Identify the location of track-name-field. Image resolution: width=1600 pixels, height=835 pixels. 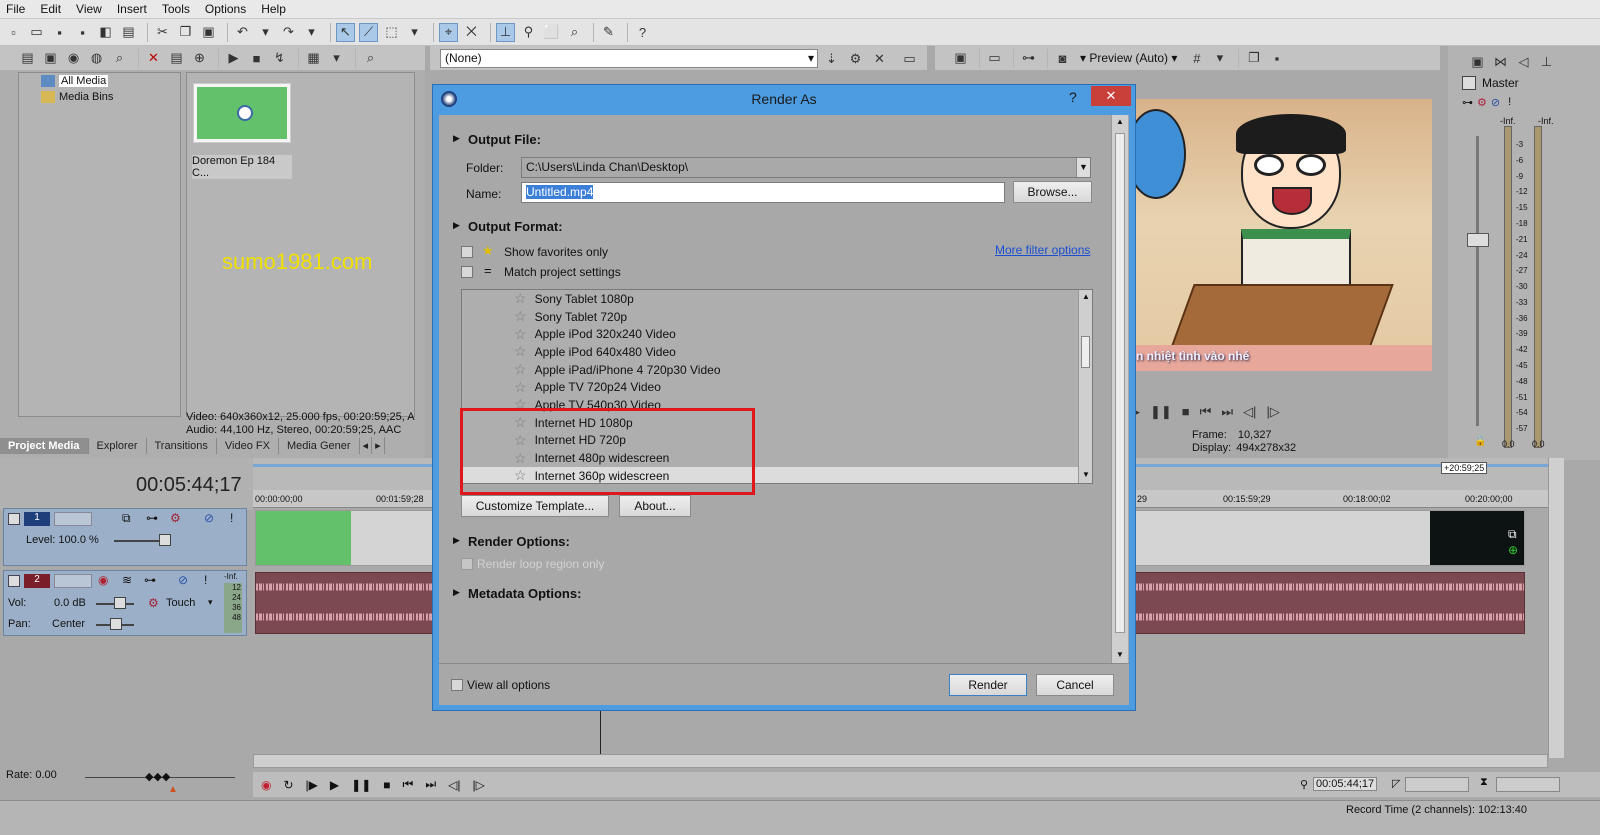
(73, 581).